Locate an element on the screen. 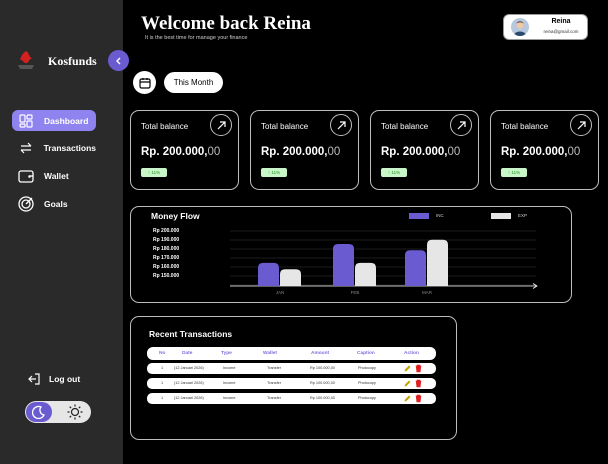 The width and height of the screenshot is (608, 464). theme-toggle is located at coordinates (58, 412).